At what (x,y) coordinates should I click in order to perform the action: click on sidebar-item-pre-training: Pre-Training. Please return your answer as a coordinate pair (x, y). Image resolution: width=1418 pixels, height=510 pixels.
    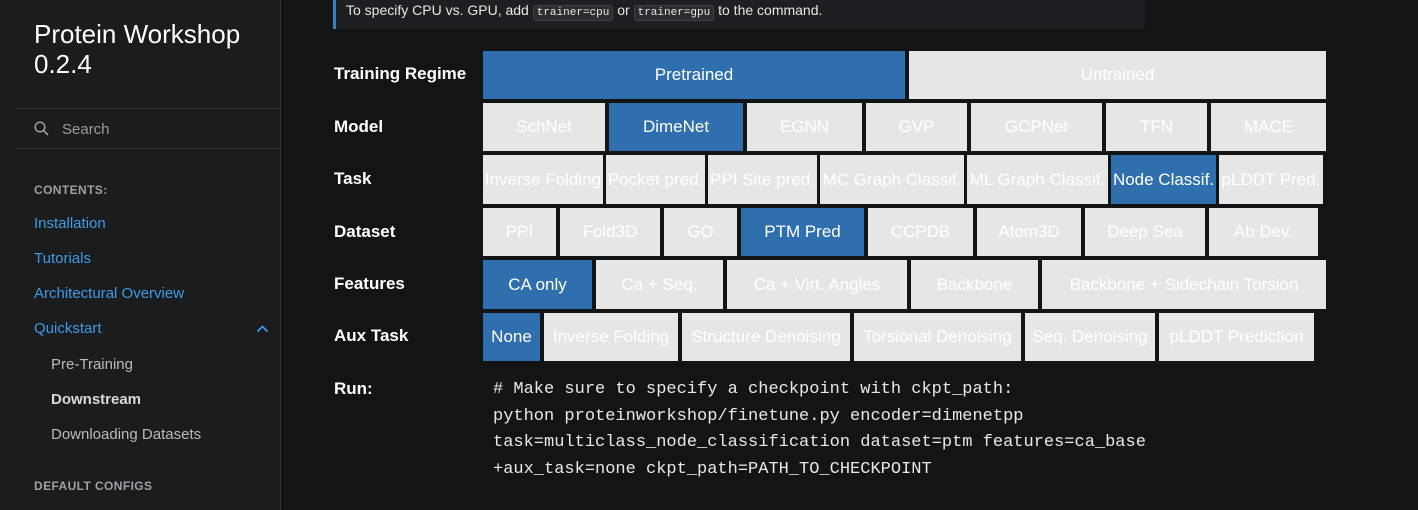
    Looking at the image, I should click on (92, 364).